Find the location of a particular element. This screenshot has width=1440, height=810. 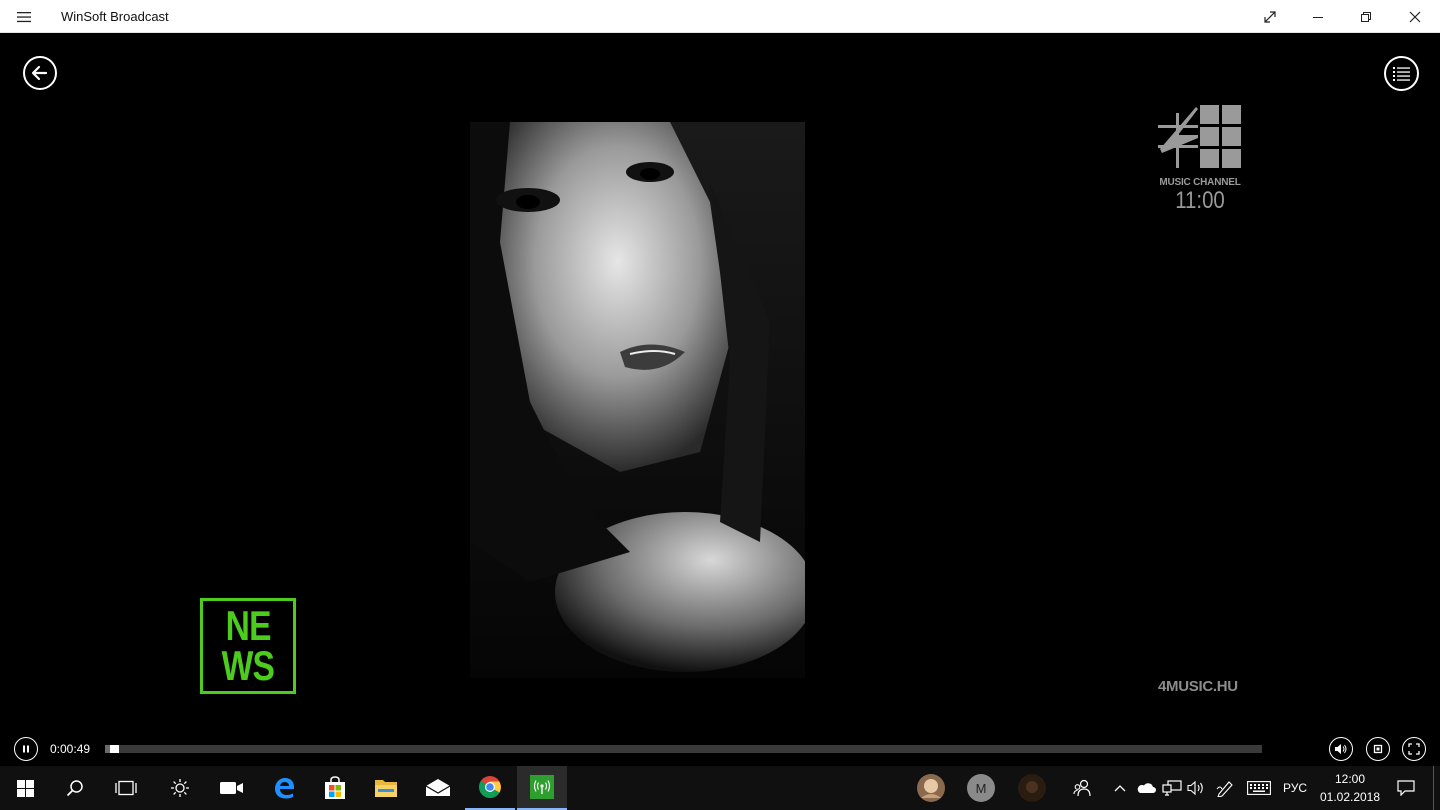

search-icon is located at coordinates (74, 788).